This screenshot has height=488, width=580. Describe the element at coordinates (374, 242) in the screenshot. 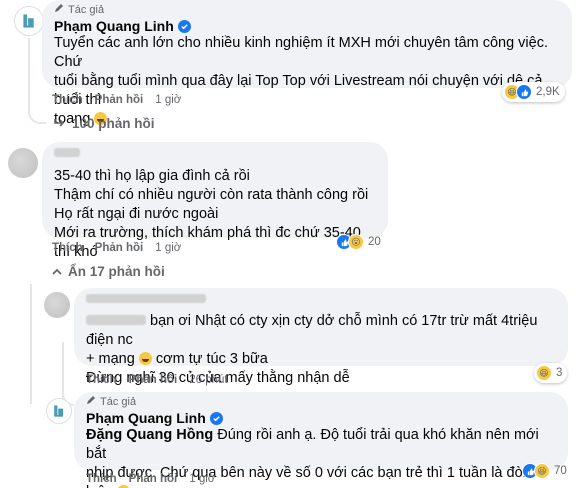

I see `reaction-count: 20` at that location.